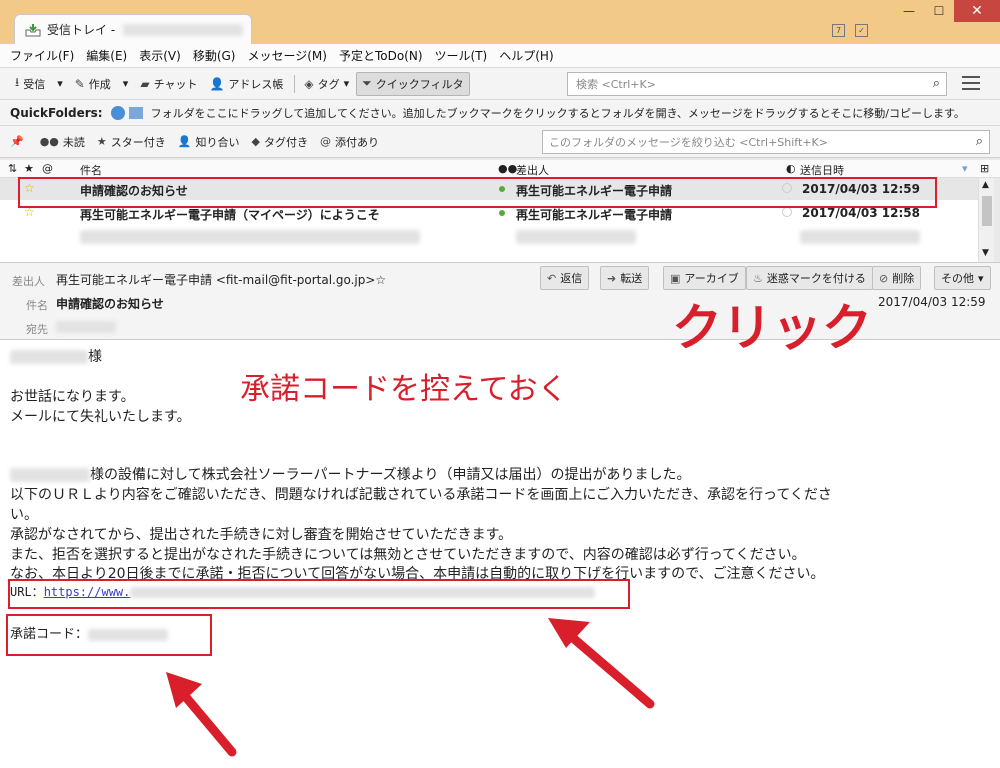  I want to click on menu-edit: 編集(E), so click(106, 55).